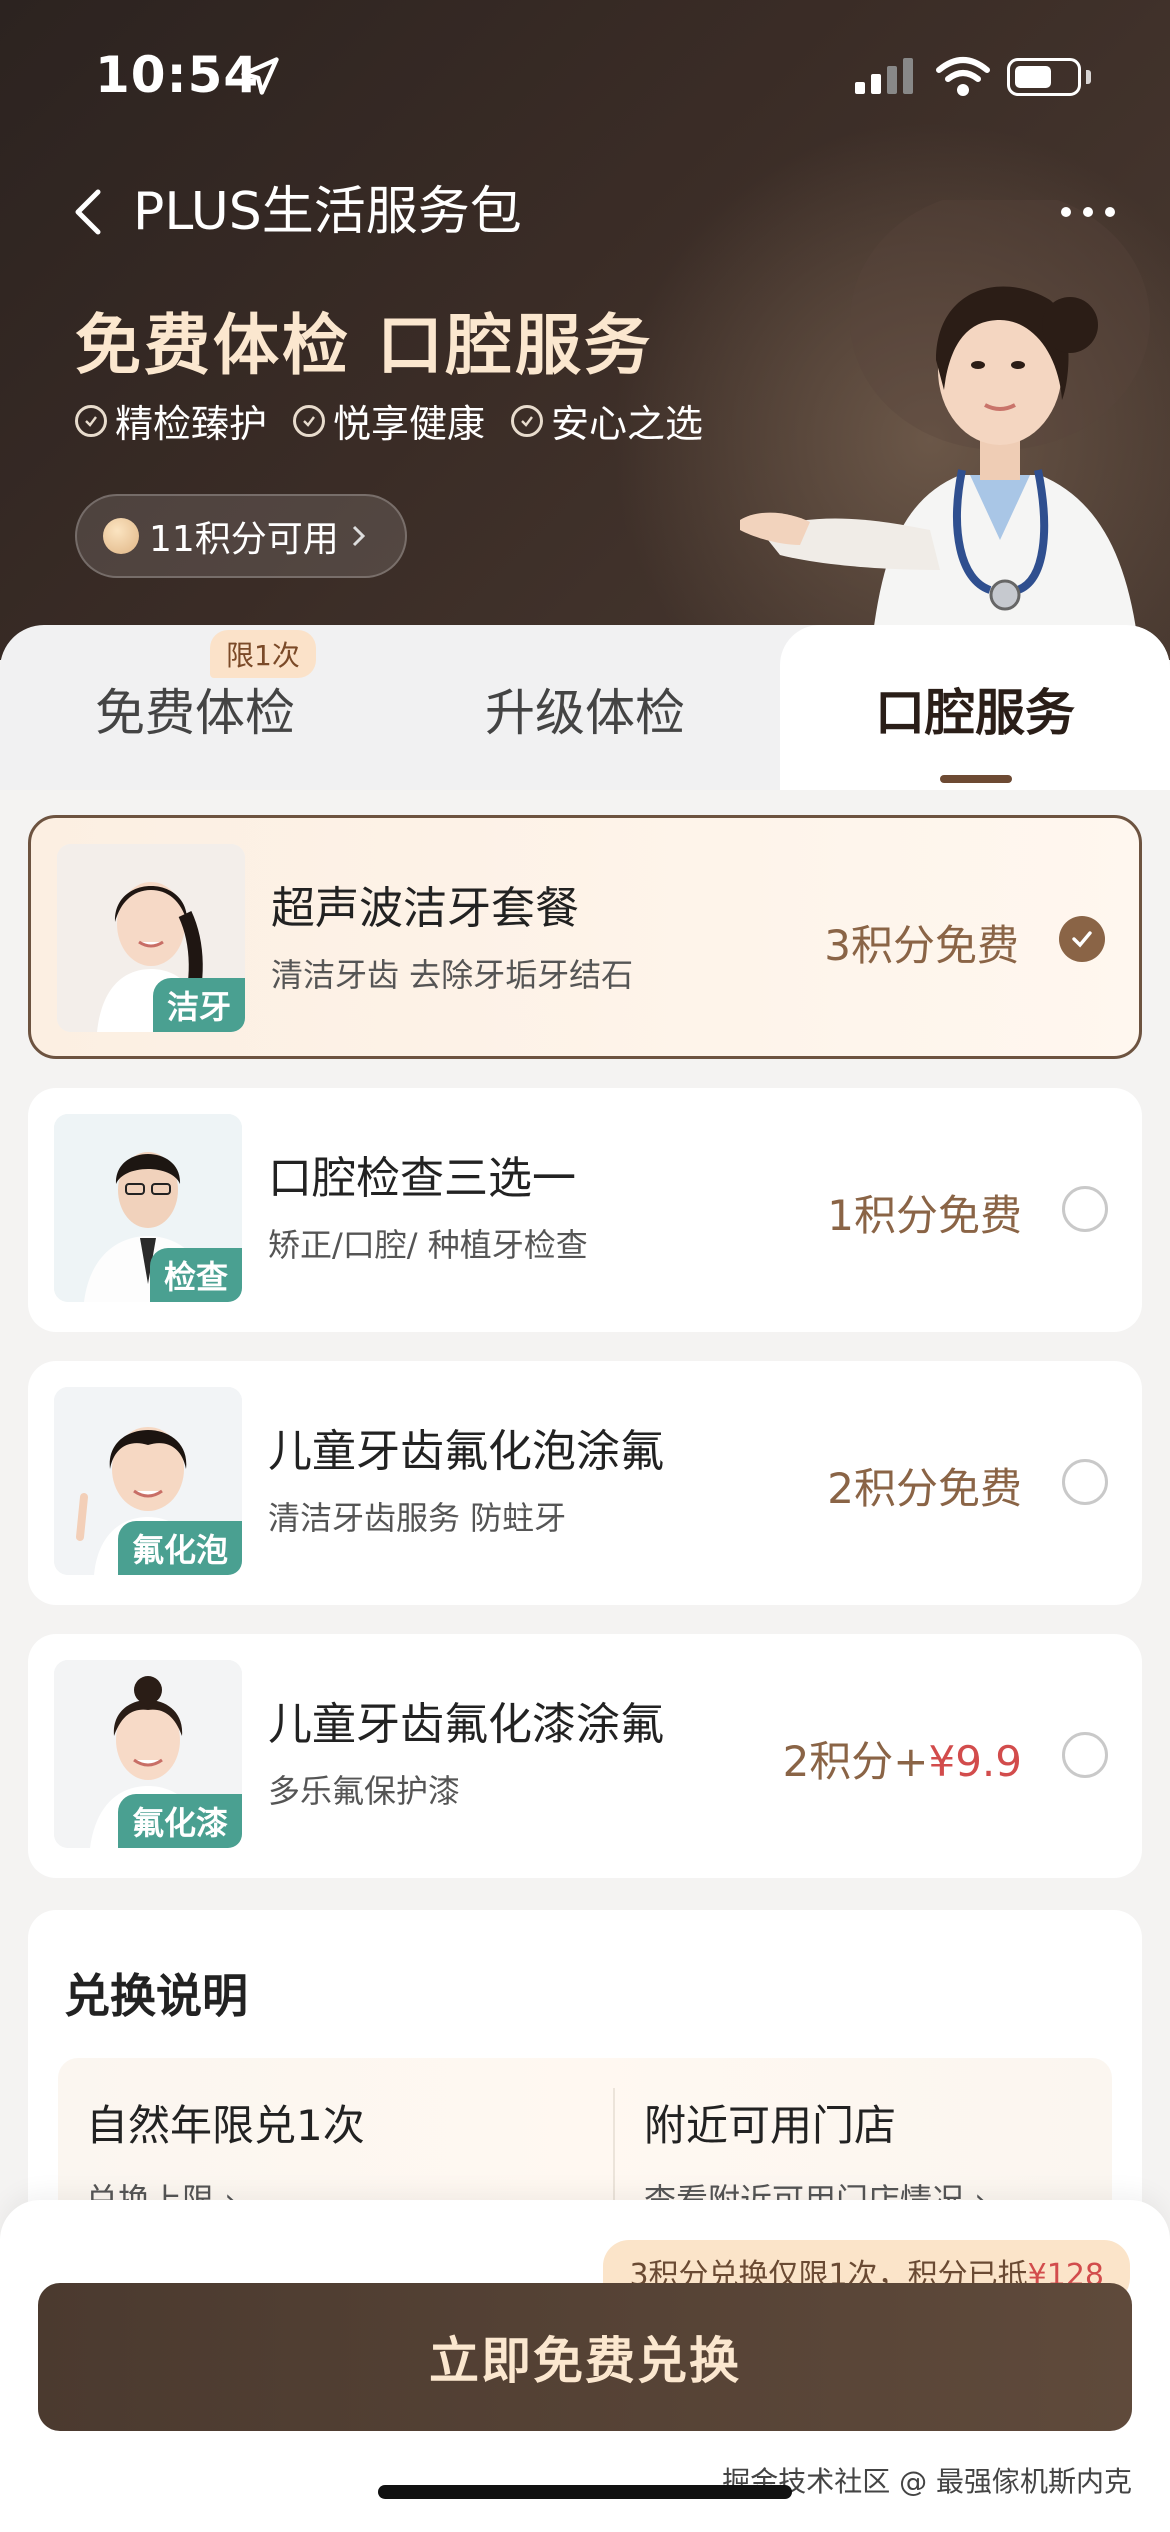 Image resolution: width=1170 pixels, height=2532 pixels. Describe the element at coordinates (1082, 939) in the screenshot. I see `selected-check-icon` at that location.